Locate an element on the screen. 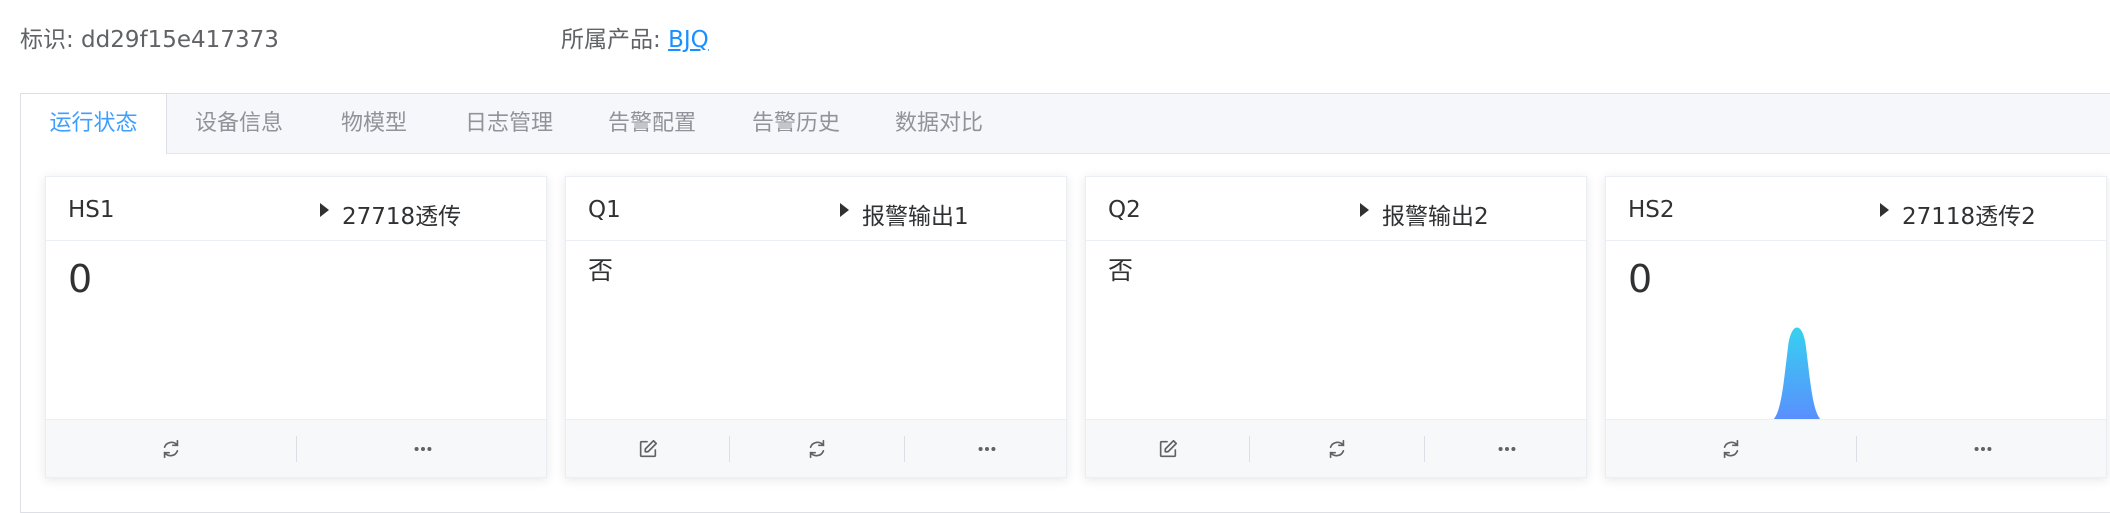  property-card-q1: Q1 报警输出1 否 is located at coordinates (816, 327).